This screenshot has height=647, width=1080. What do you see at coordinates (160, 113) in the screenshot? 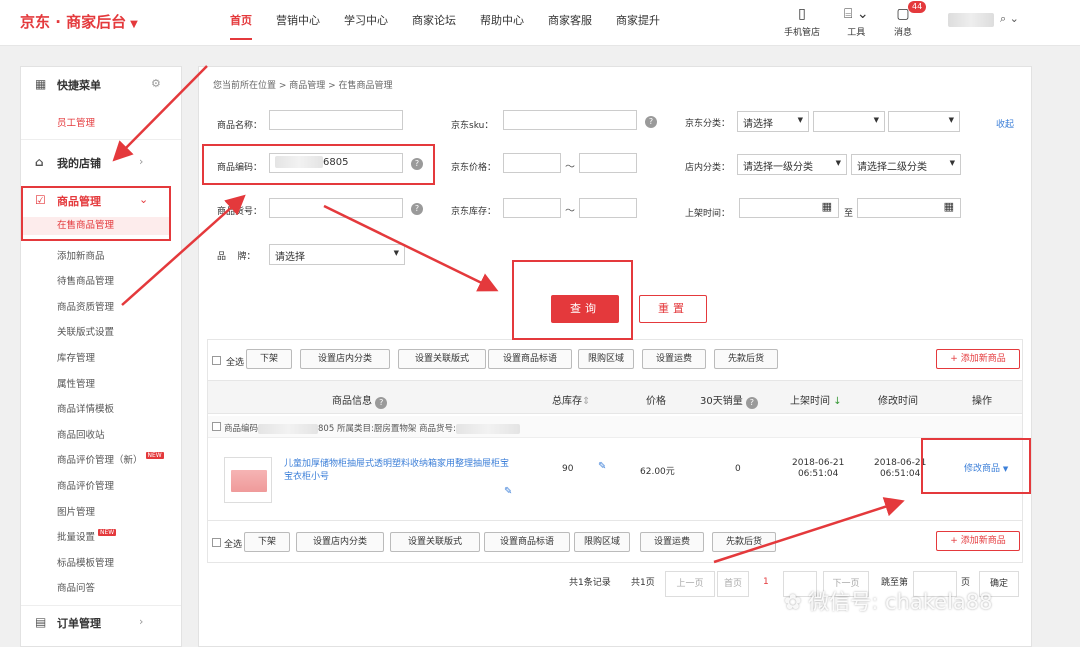
I see `arrow-to-my-store` at bounding box center [160, 113].